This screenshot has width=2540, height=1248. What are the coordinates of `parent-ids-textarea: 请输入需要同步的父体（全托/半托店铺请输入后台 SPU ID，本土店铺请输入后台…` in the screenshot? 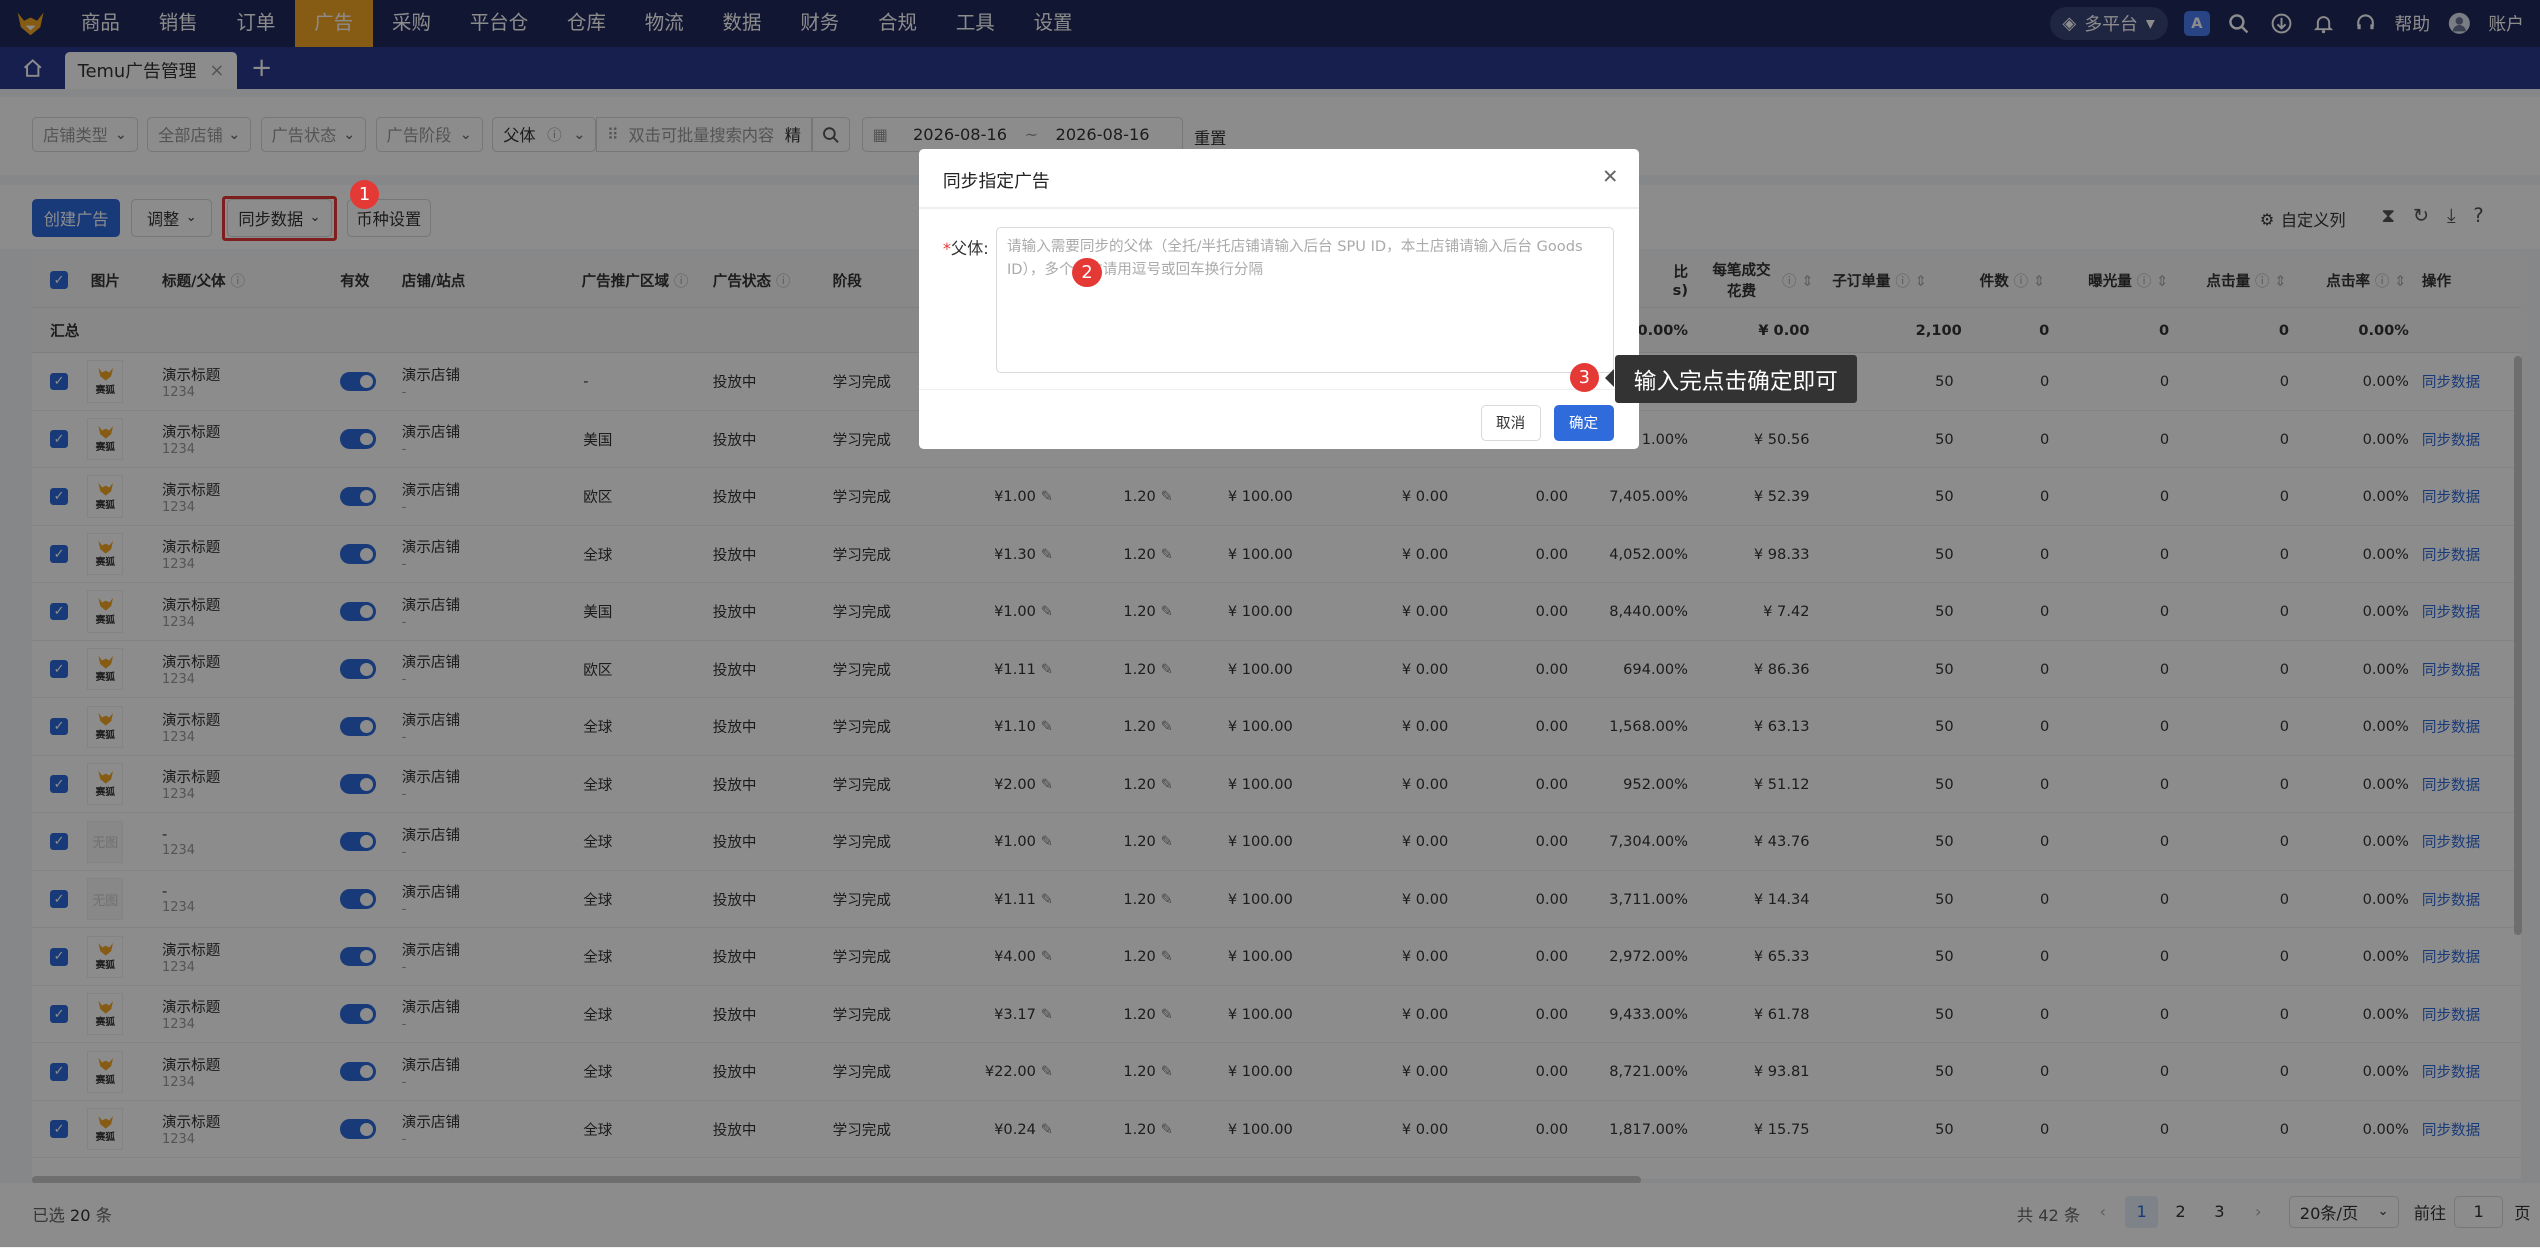 It's located at (1305, 299).